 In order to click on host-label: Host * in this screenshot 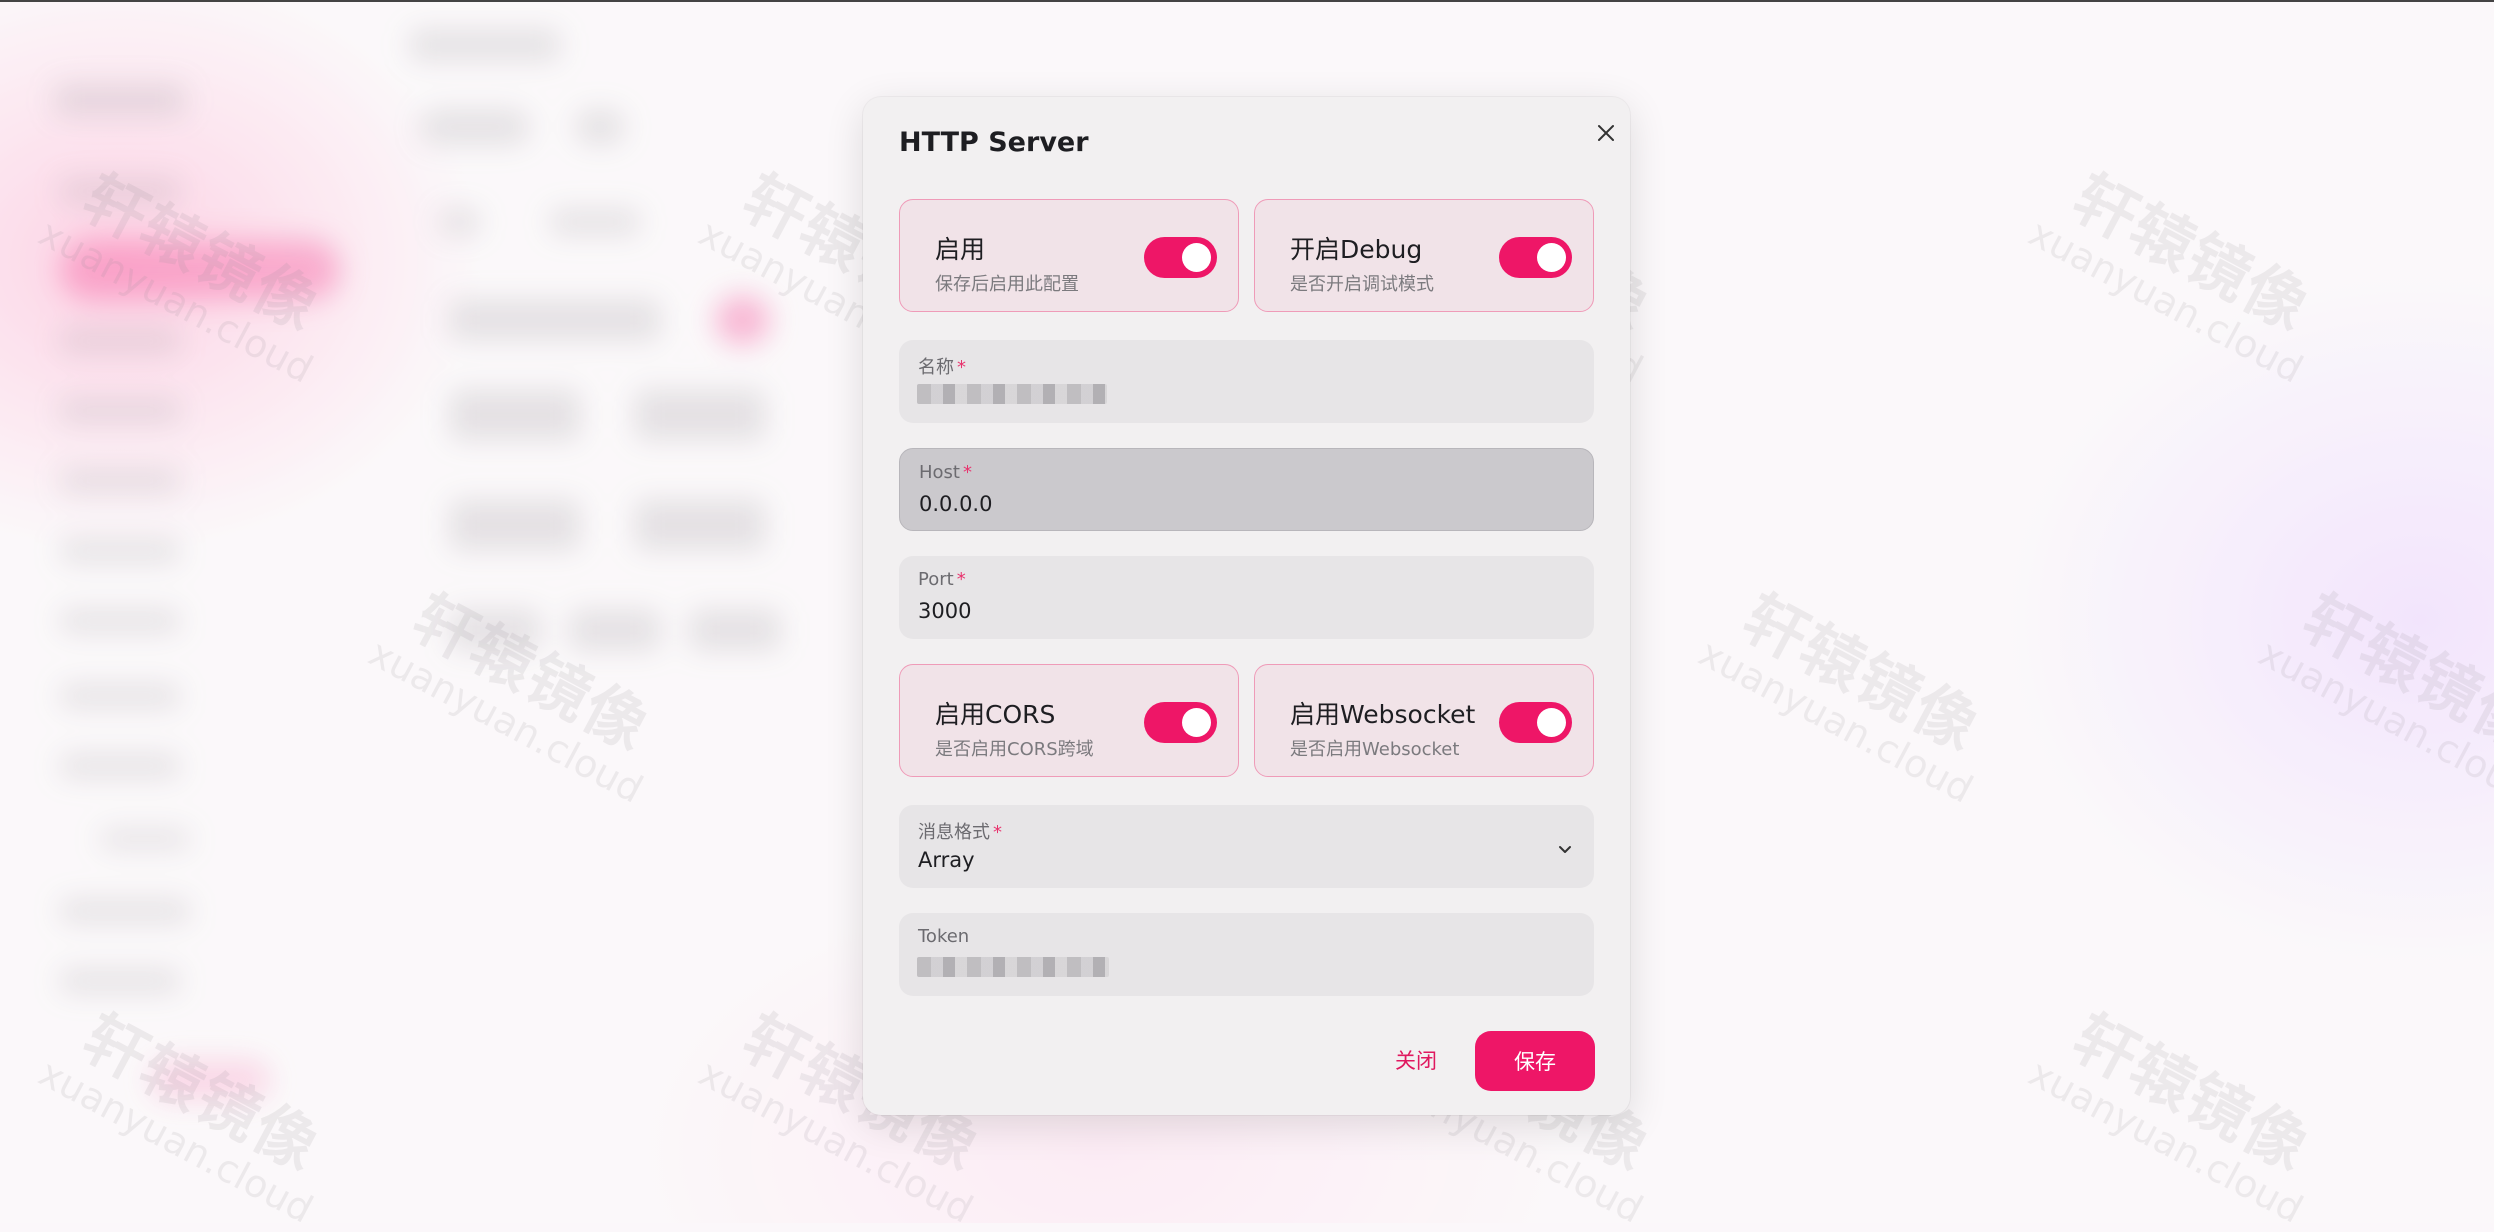, I will do `click(945, 472)`.